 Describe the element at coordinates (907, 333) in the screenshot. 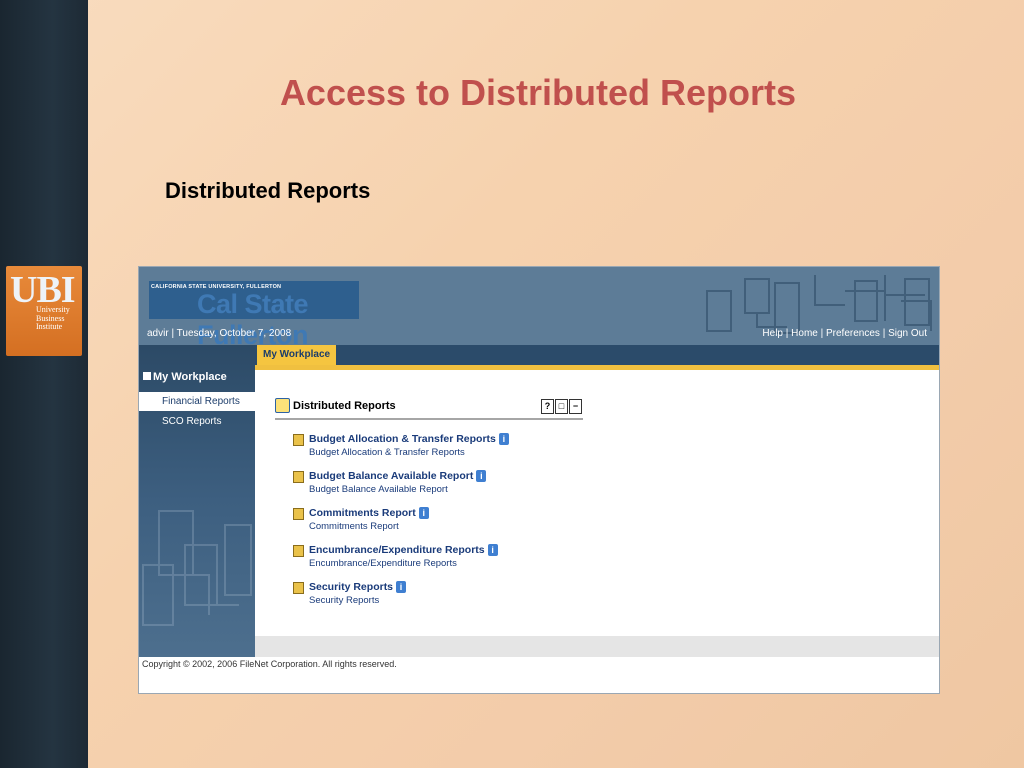

I see `sign-out-link: Sign Out` at that location.